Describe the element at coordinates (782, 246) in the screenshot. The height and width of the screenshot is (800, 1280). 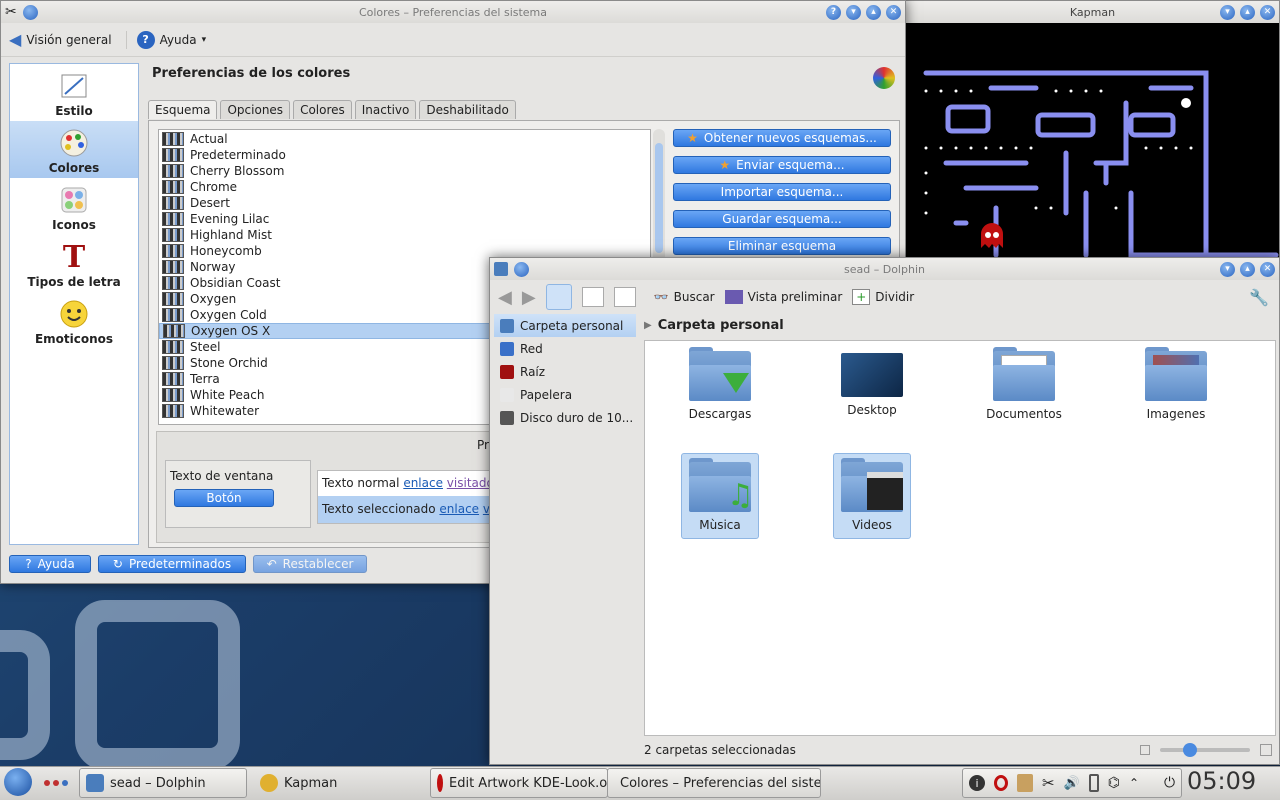
I see `scheme-action-button: Eliminar esquema` at that location.